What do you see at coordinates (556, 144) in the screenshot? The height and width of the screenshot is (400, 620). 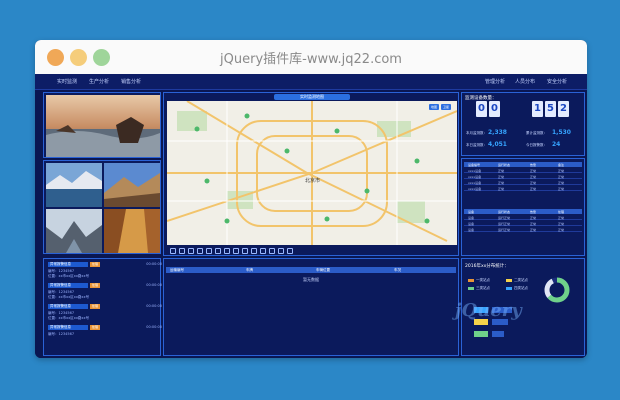 I see `stat-value: 24` at bounding box center [556, 144].